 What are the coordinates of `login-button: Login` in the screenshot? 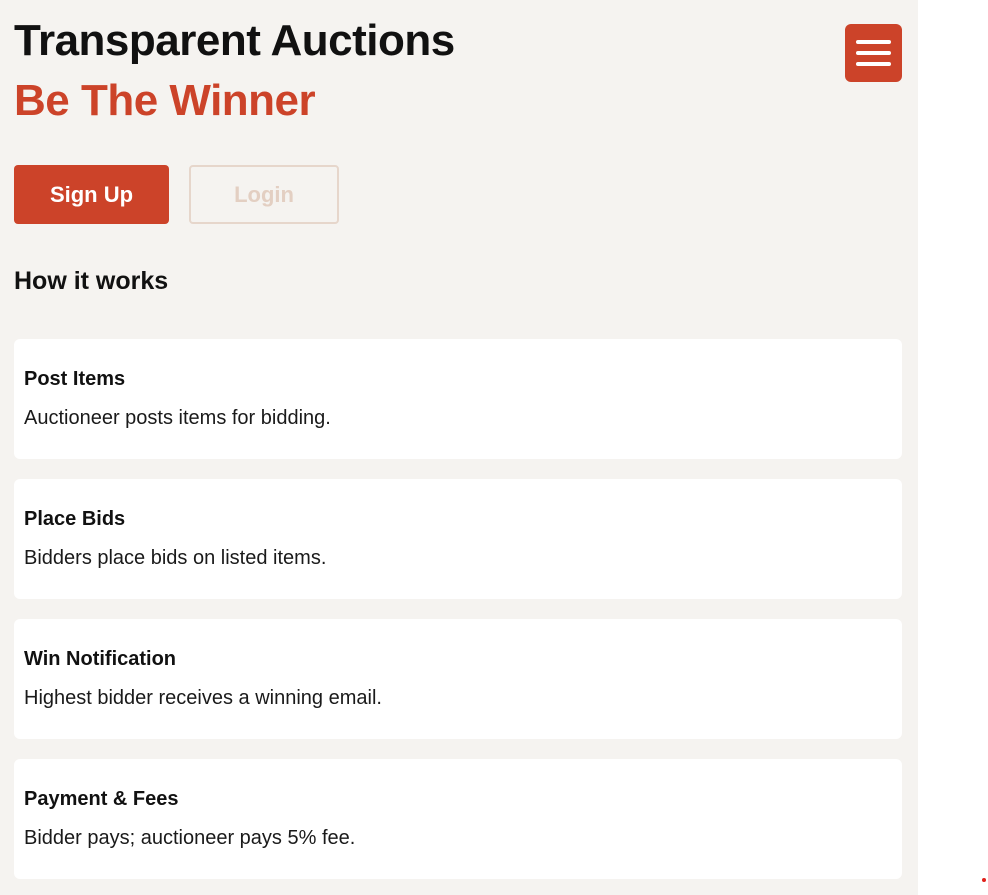 It's located at (264, 194).